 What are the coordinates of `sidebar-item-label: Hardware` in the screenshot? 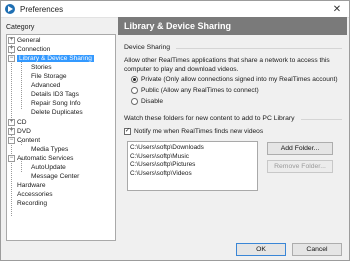 It's located at (31, 185).